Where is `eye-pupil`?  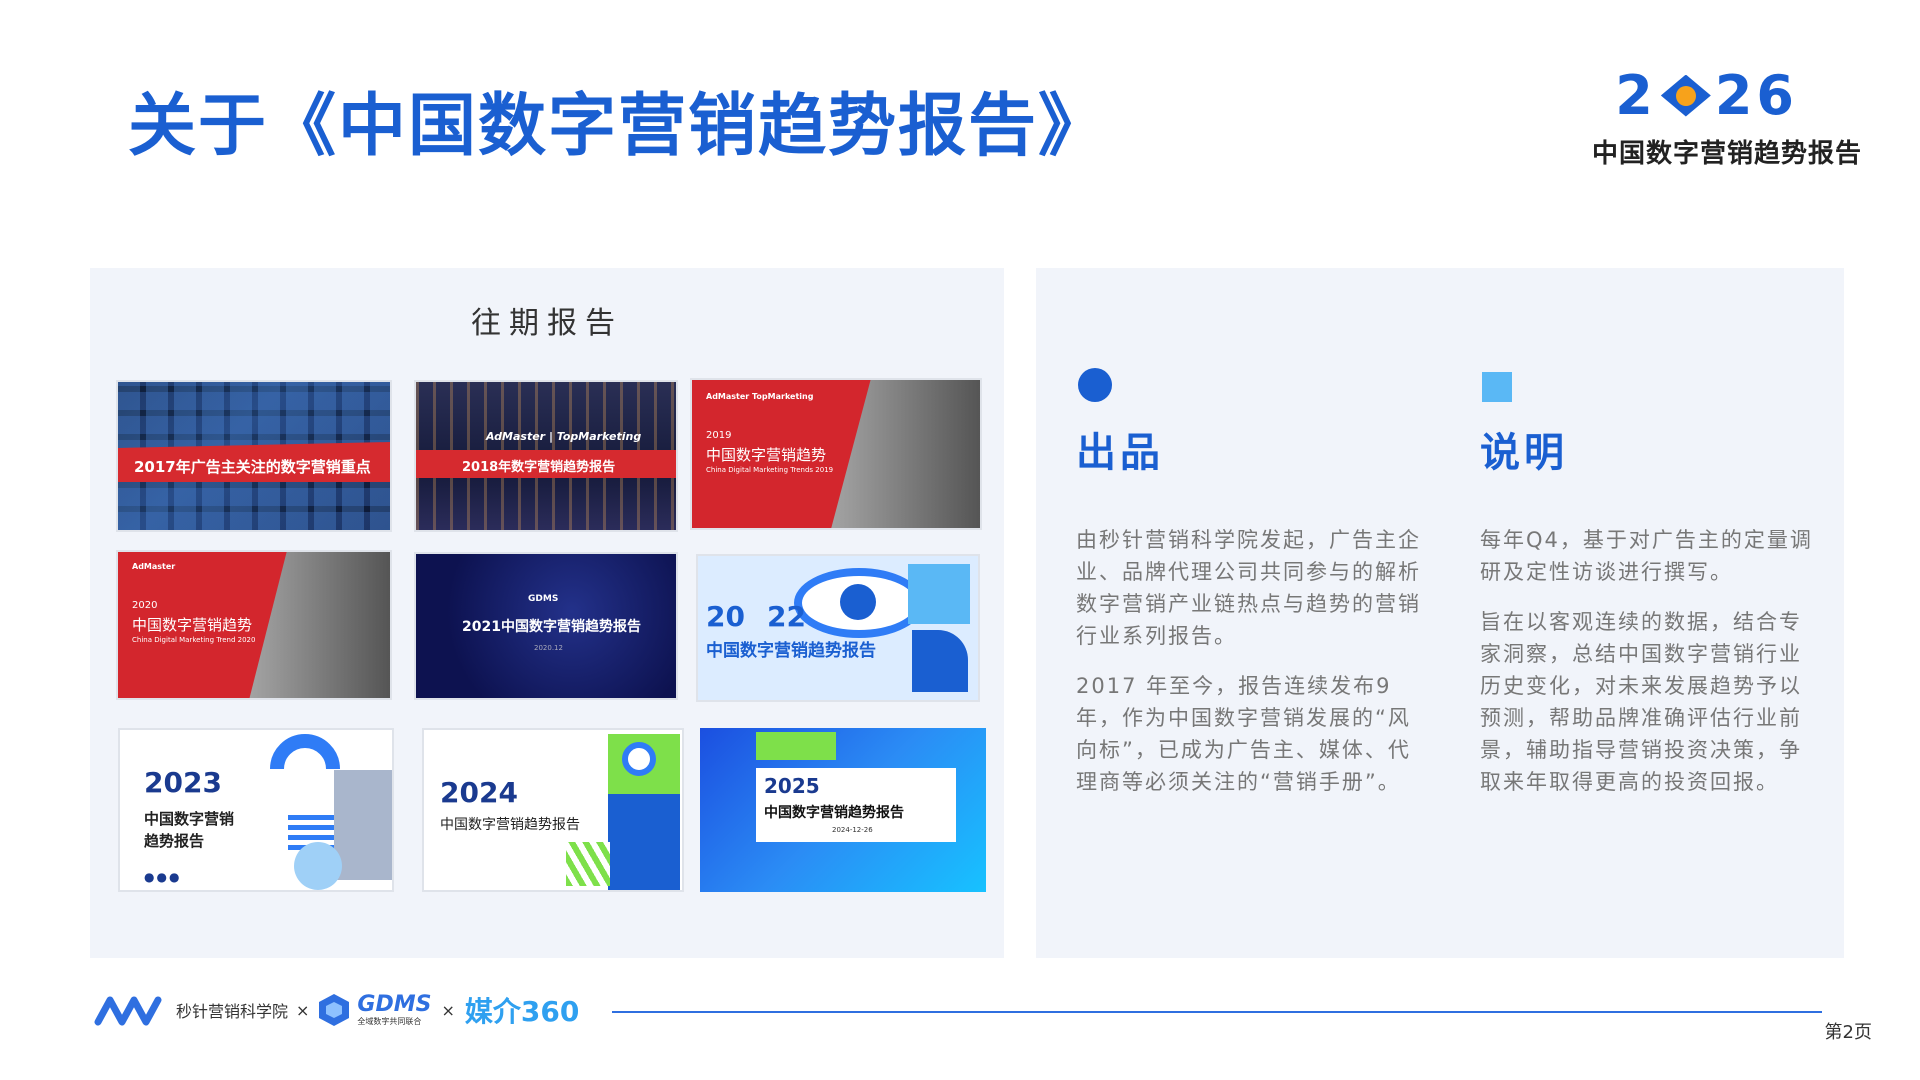 eye-pupil is located at coordinates (858, 602).